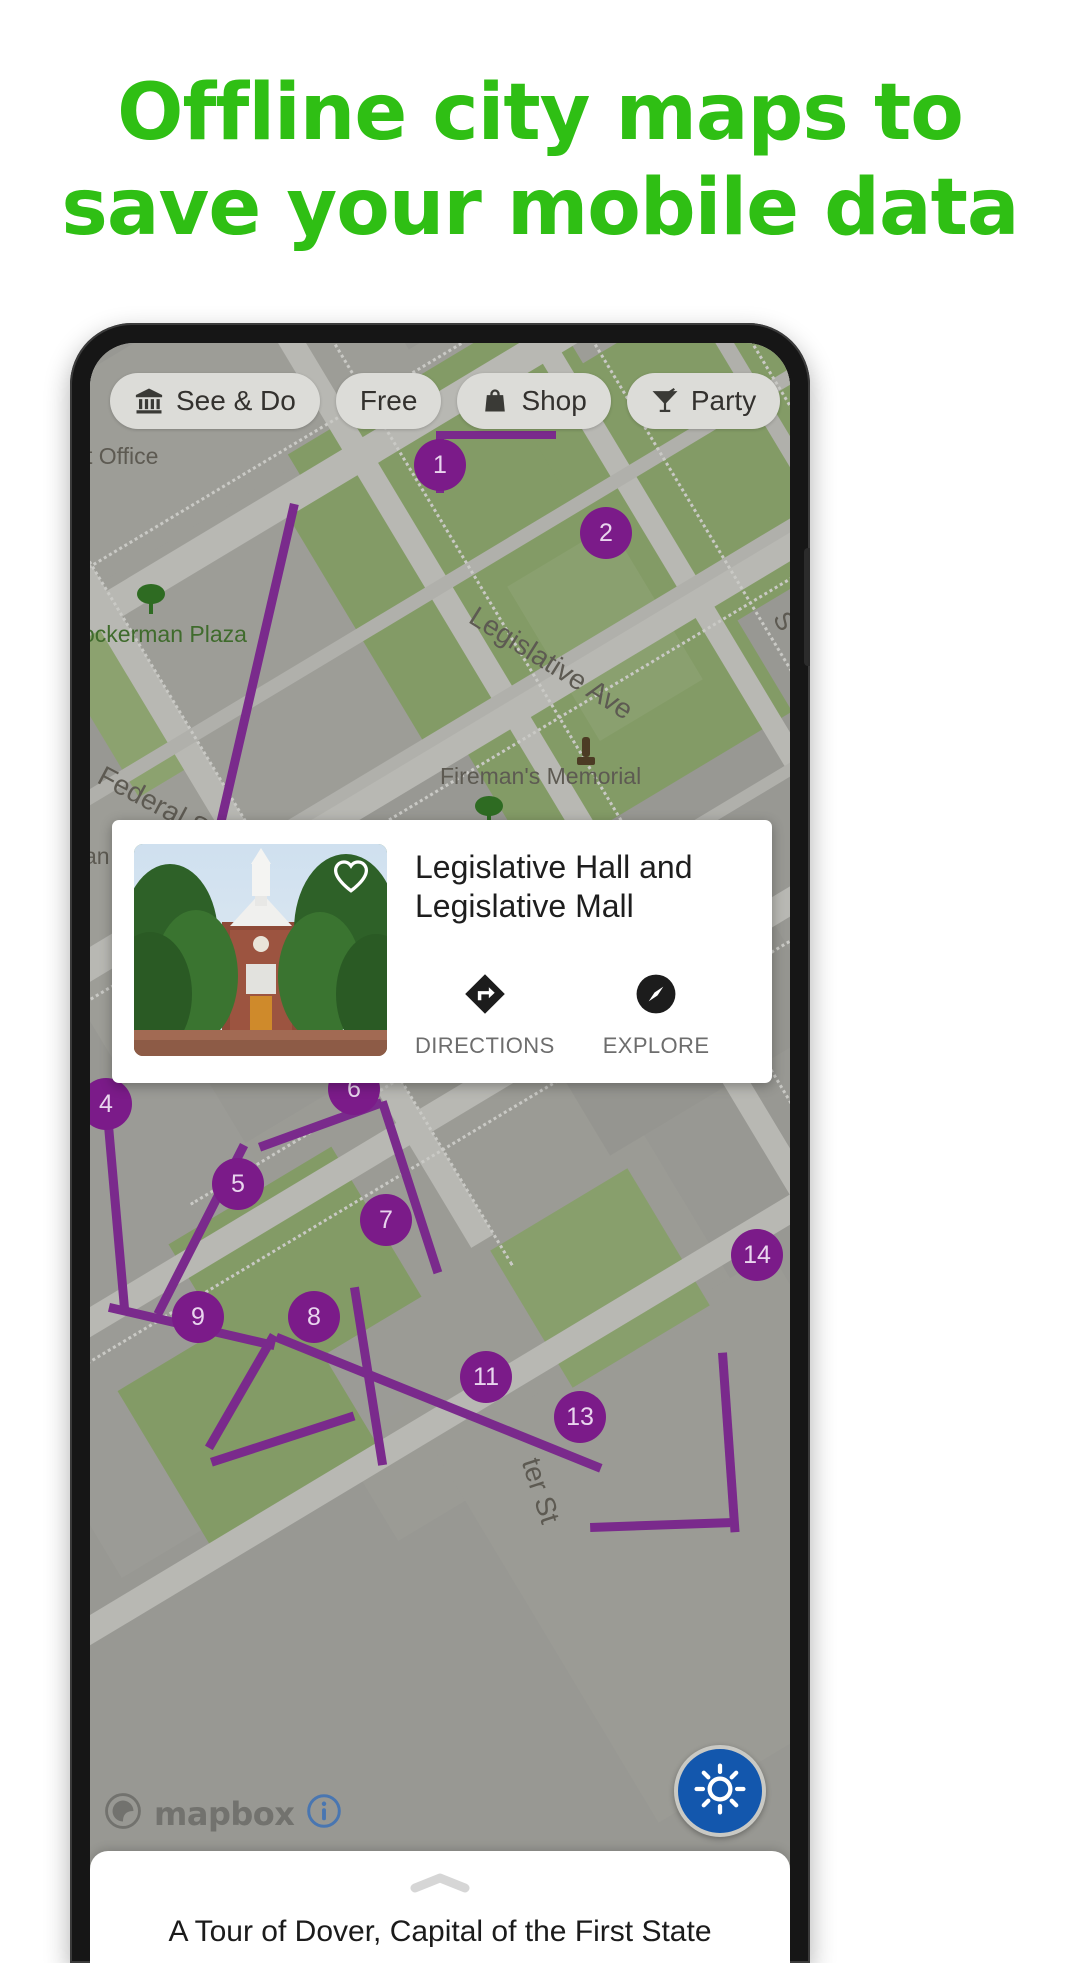 Image resolution: width=1080 pixels, height=1963 pixels. What do you see at coordinates (485, 996) in the screenshot?
I see `directions-icon` at bounding box center [485, 996].